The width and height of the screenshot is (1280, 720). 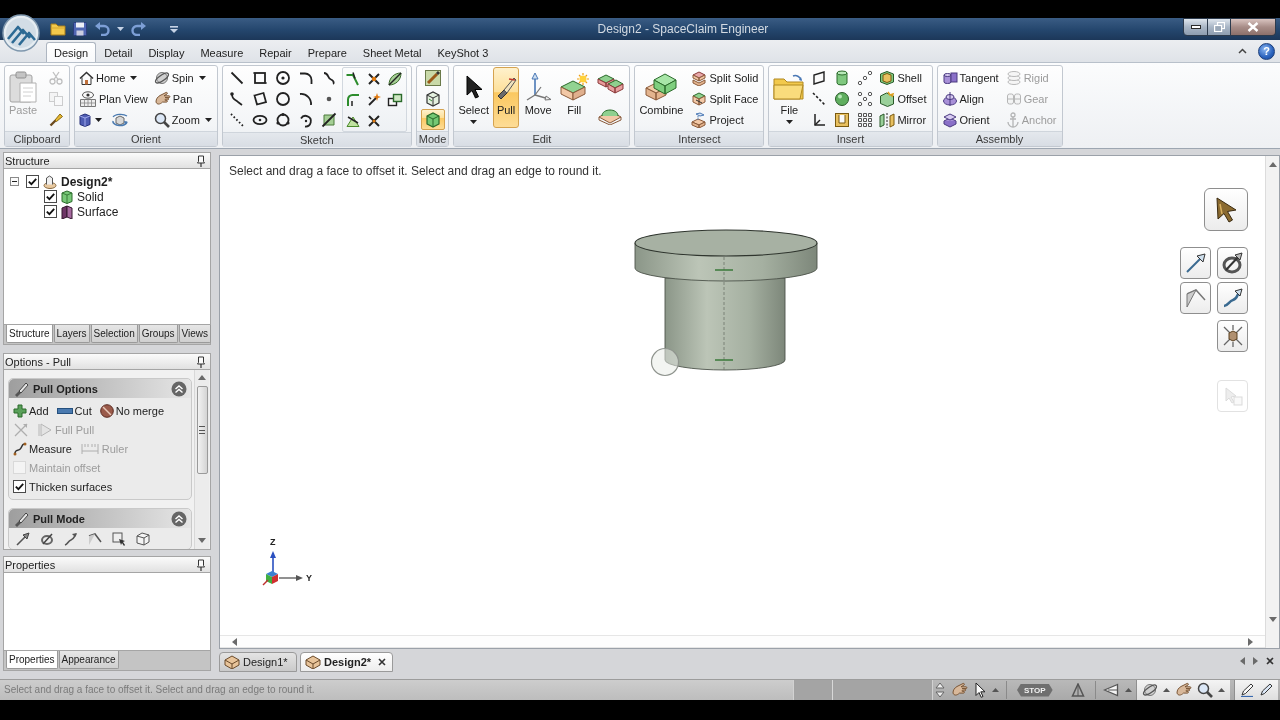 What do you see at coordinates (329, 119) in the screenshot?
I see `slashed-square-icon` at bounding box center [329, 119].